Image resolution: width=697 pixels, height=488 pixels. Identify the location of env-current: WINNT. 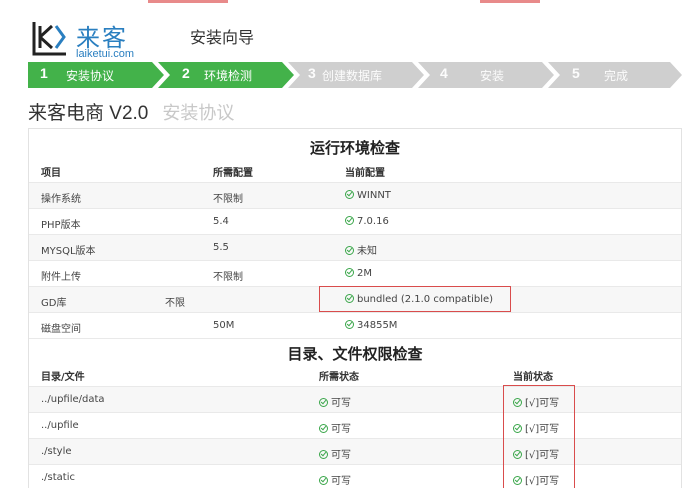
(368, 195).